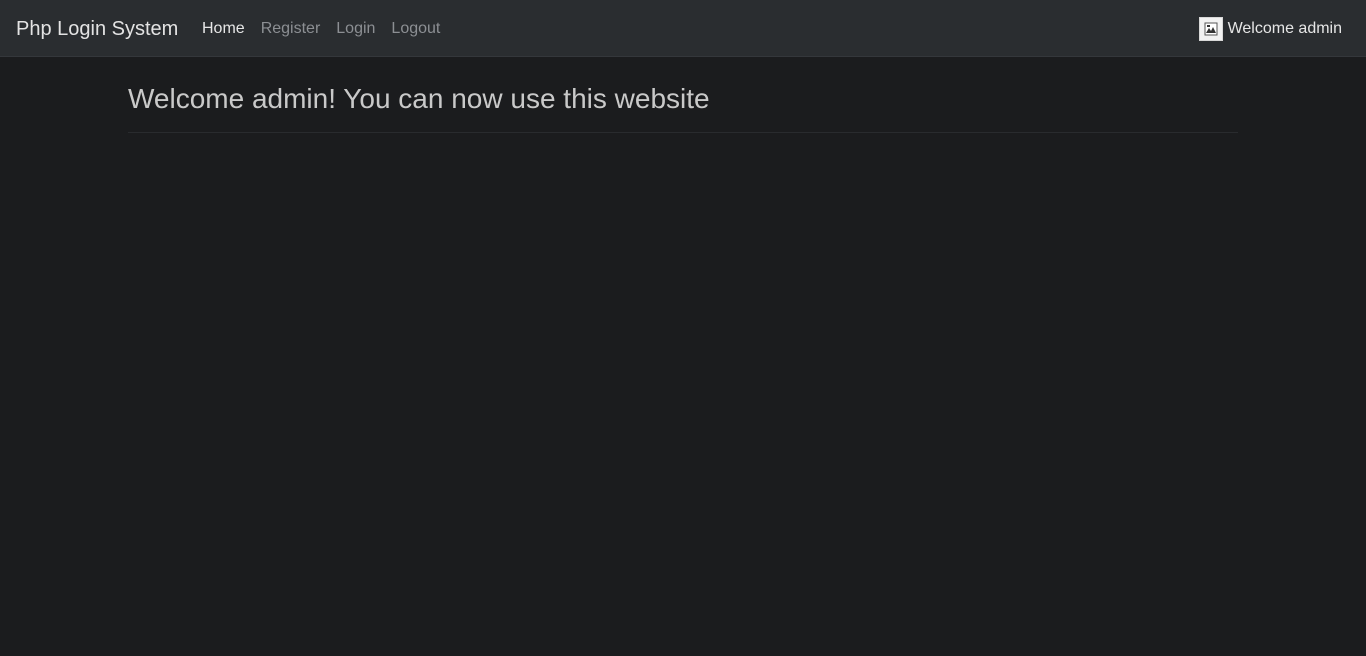  I want to click on nav-link-logout: Logout, so click(415, 29).